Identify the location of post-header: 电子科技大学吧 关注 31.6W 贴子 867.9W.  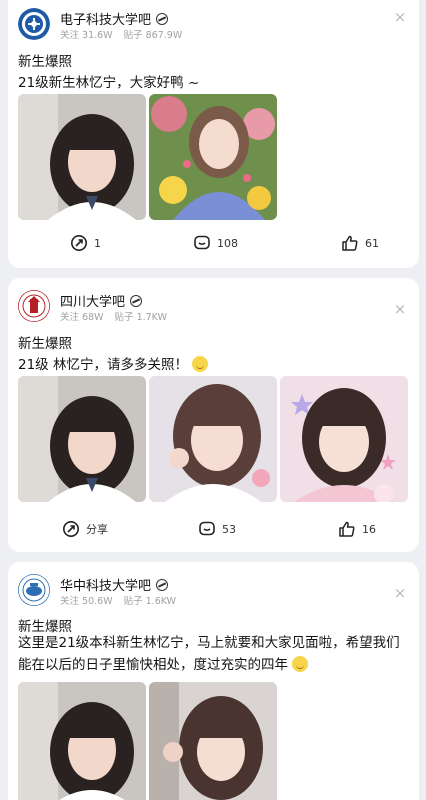
(208, 25).